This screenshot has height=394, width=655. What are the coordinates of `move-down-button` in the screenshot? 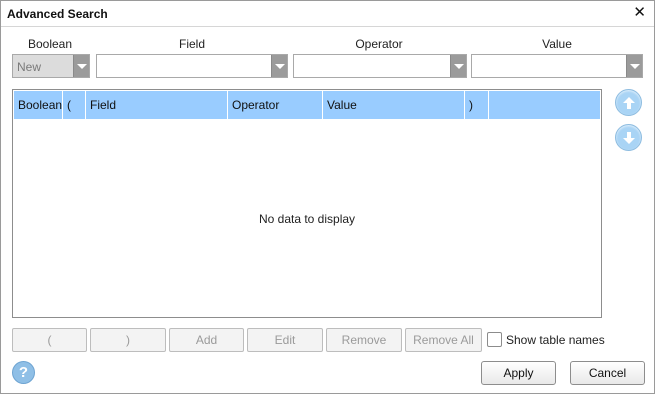 It's located at (628, 137).